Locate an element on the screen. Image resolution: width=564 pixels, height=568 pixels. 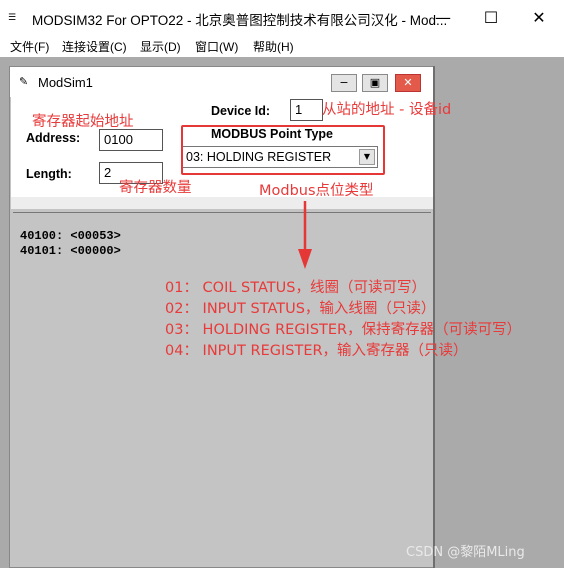
address-label: Address: is located at coordinates (53, 138).